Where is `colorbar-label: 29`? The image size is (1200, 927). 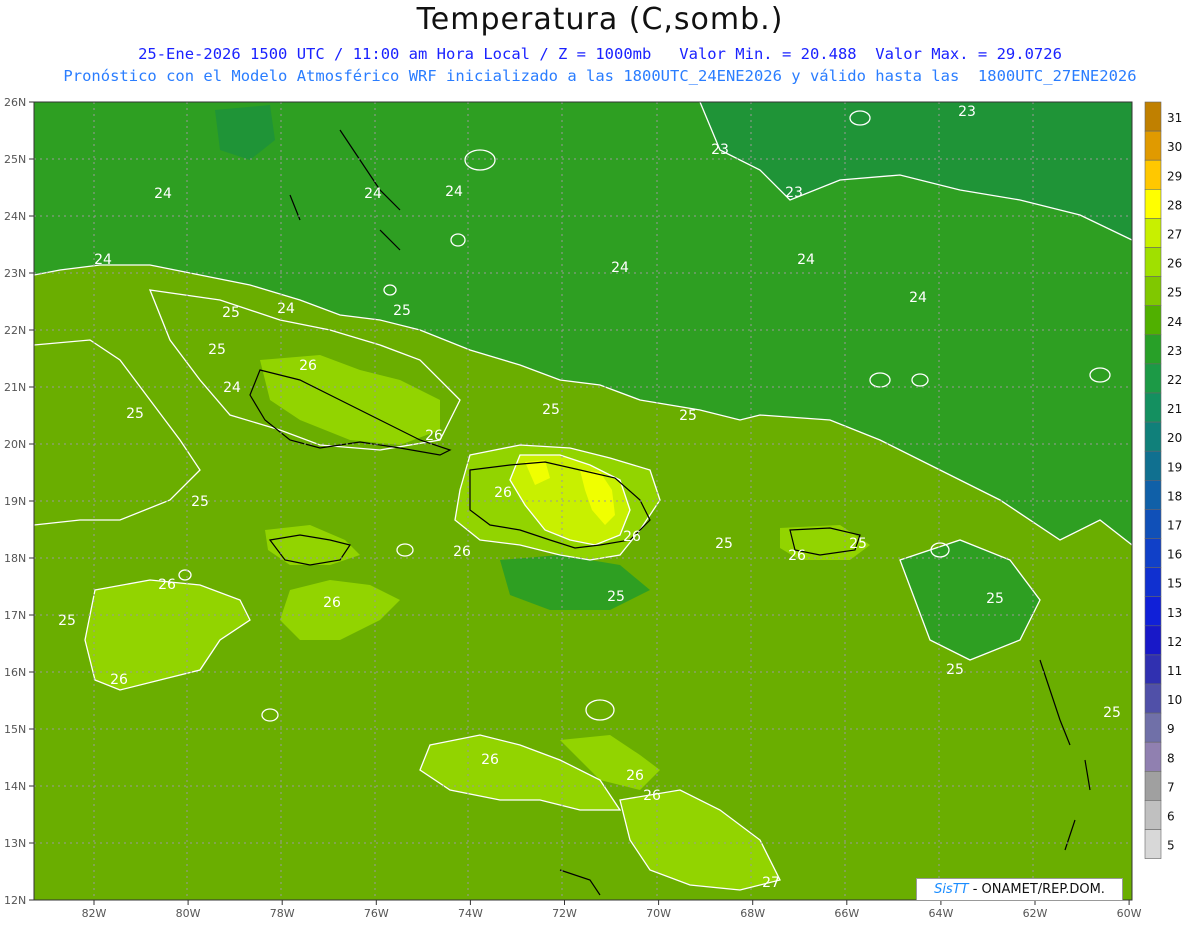 colorbar-label: 29 is located at coordinates (1174, 176).